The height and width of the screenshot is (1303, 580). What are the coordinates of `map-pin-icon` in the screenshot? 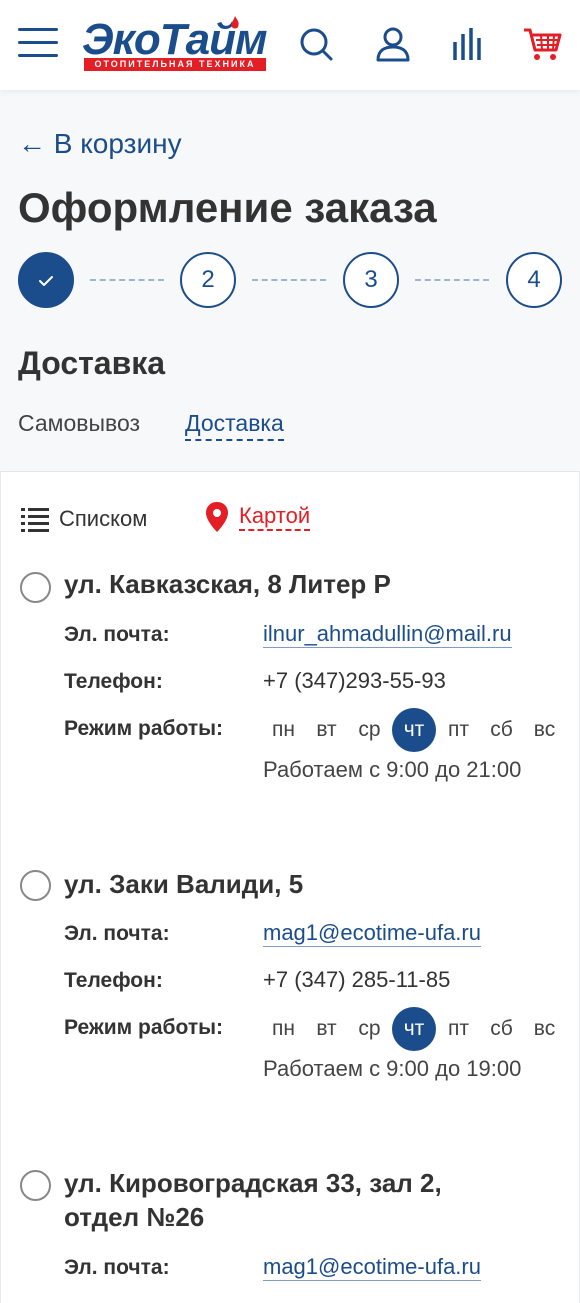 It's located at (217, 517).